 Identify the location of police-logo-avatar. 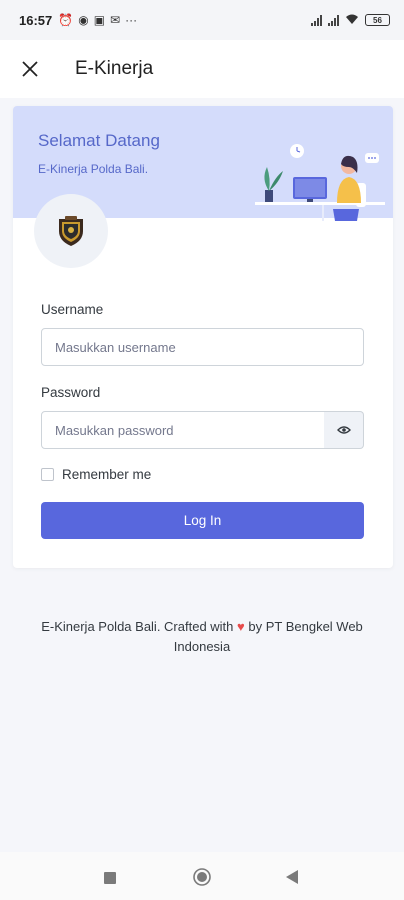
(71, 231).